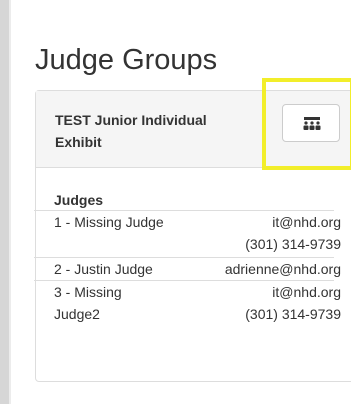 The height and width of the screenshot is (404, 351). What do you see at coordinates (79, 200) in the screenshot?
I see `judges-header: Judges` at bounding box center [79, 200].